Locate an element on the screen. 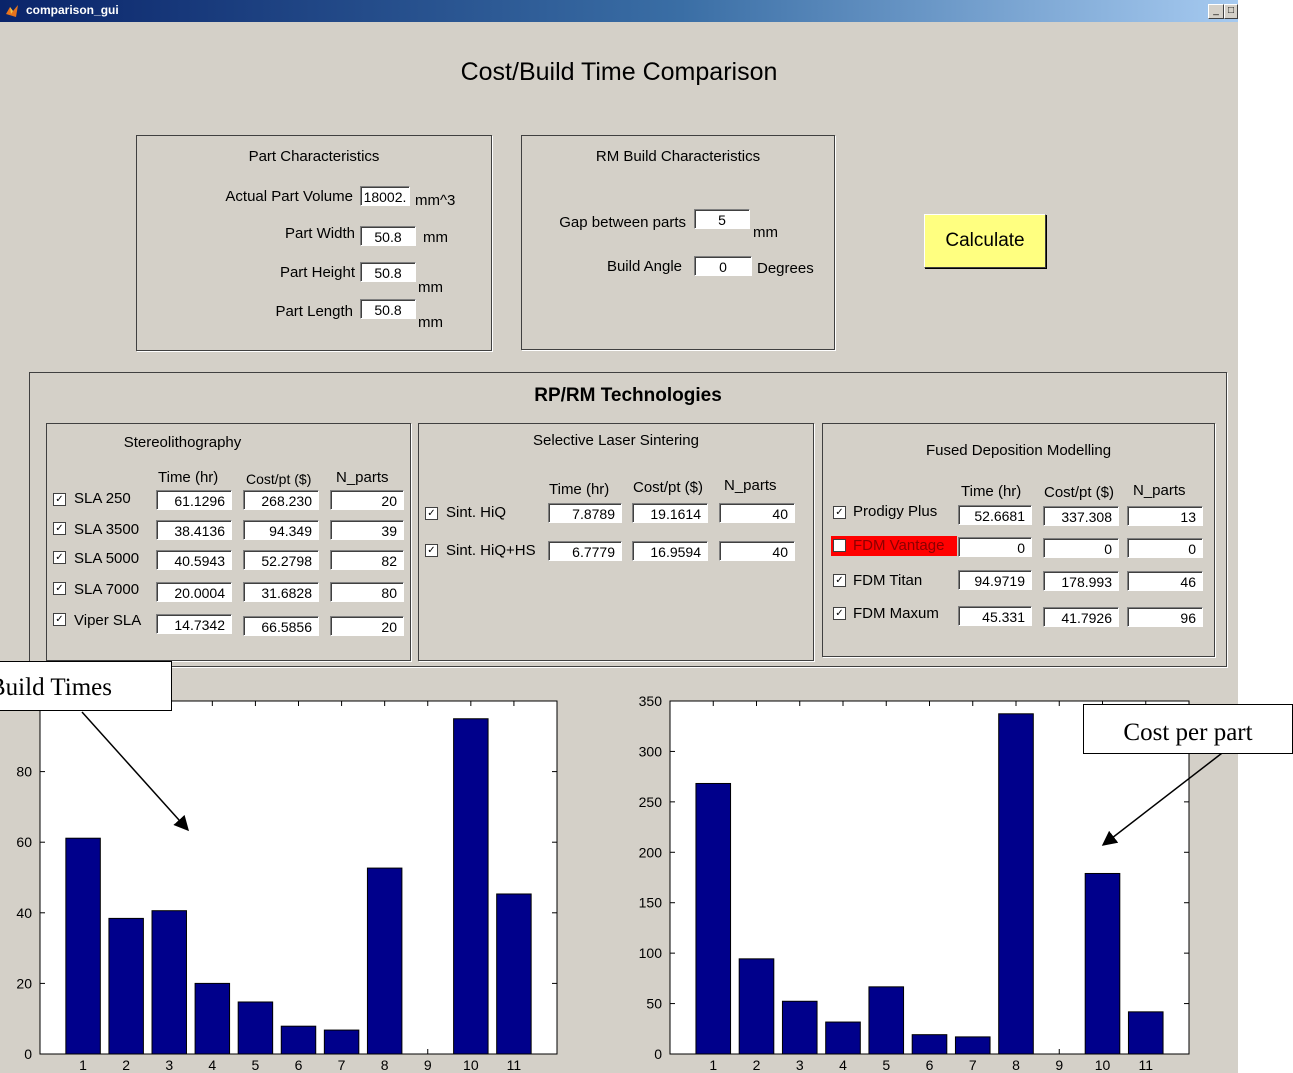 The image size is (1293, 1073). cost-per-part-callout: Cost per part is located at coordinates (1188, 729).